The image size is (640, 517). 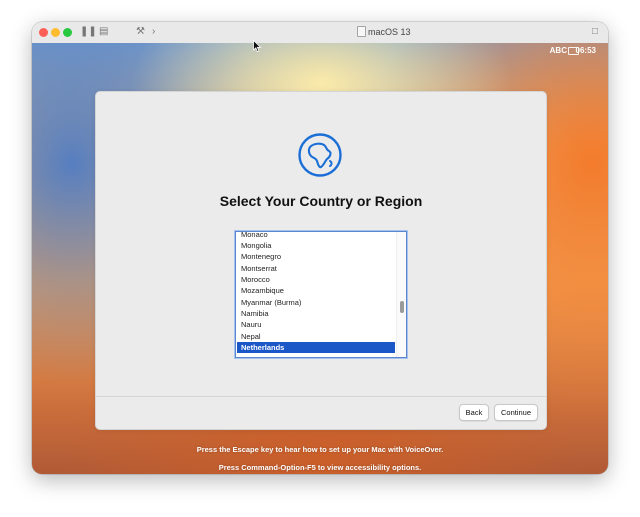 What do you see at coordinates (153, 32) in the screenshot?
I see `chevron-right-icon: ›` at bounding box center [153, 32].